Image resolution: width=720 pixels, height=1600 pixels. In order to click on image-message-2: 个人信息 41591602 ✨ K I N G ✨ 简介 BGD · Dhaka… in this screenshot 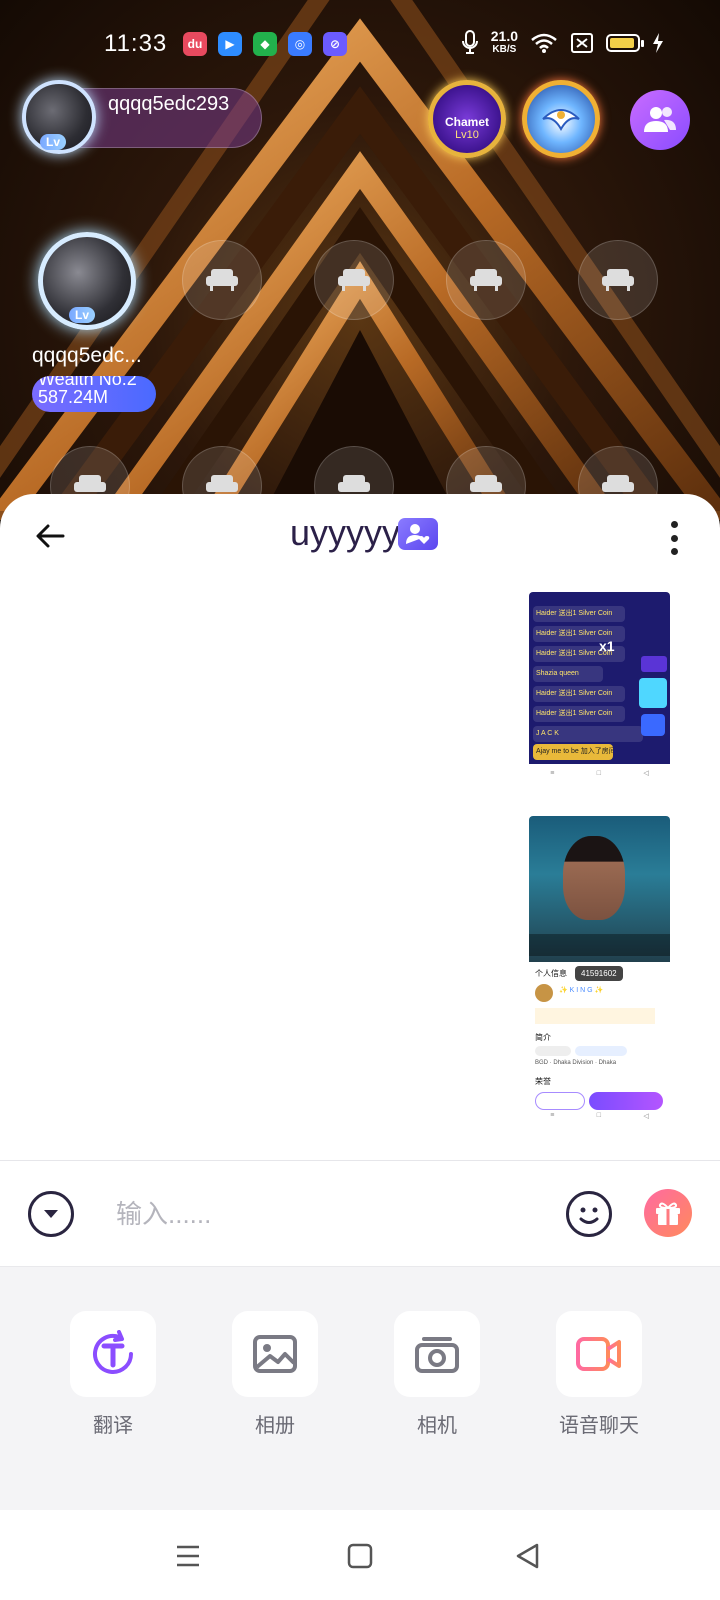, I will do `click(599, 973)`.